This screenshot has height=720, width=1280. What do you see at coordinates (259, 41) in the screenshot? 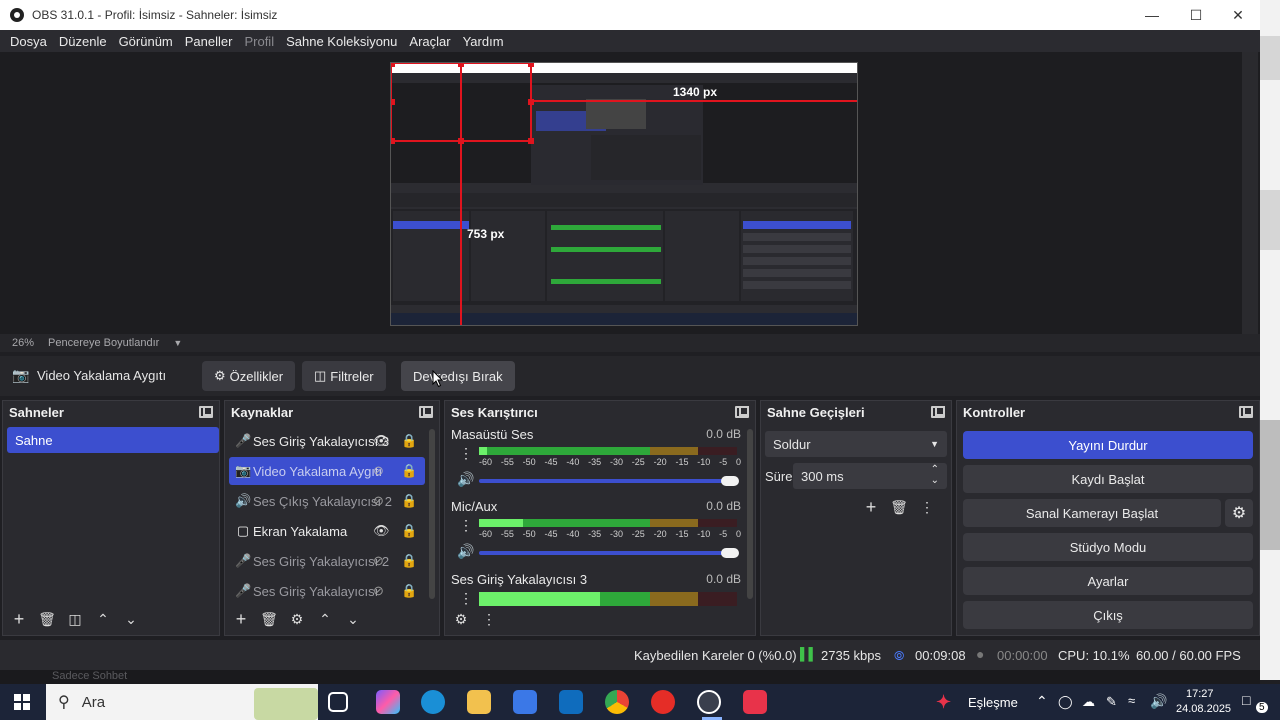
I see `menu-profile: Profil` at bounding box center [259, 41].